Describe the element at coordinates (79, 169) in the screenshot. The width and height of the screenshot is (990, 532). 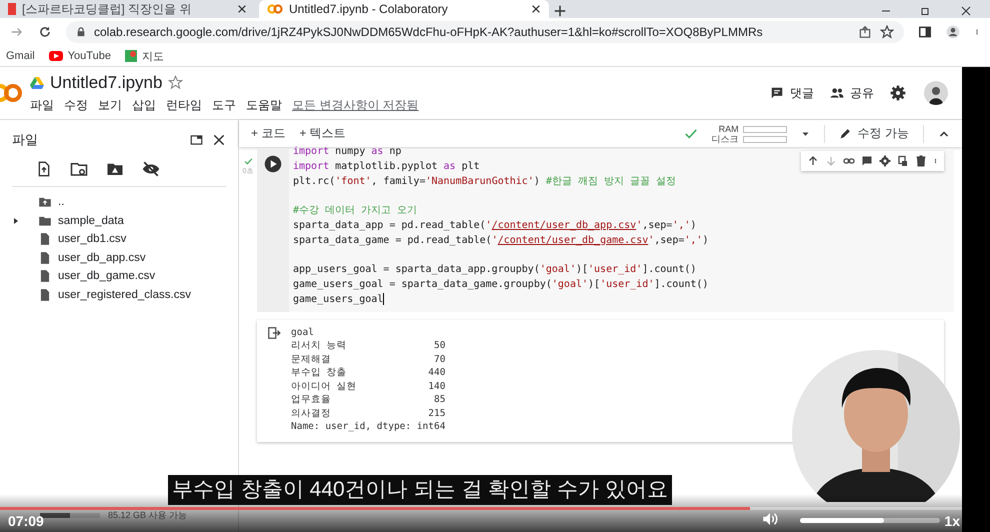
I see `folder-refresh-icon` at that location.